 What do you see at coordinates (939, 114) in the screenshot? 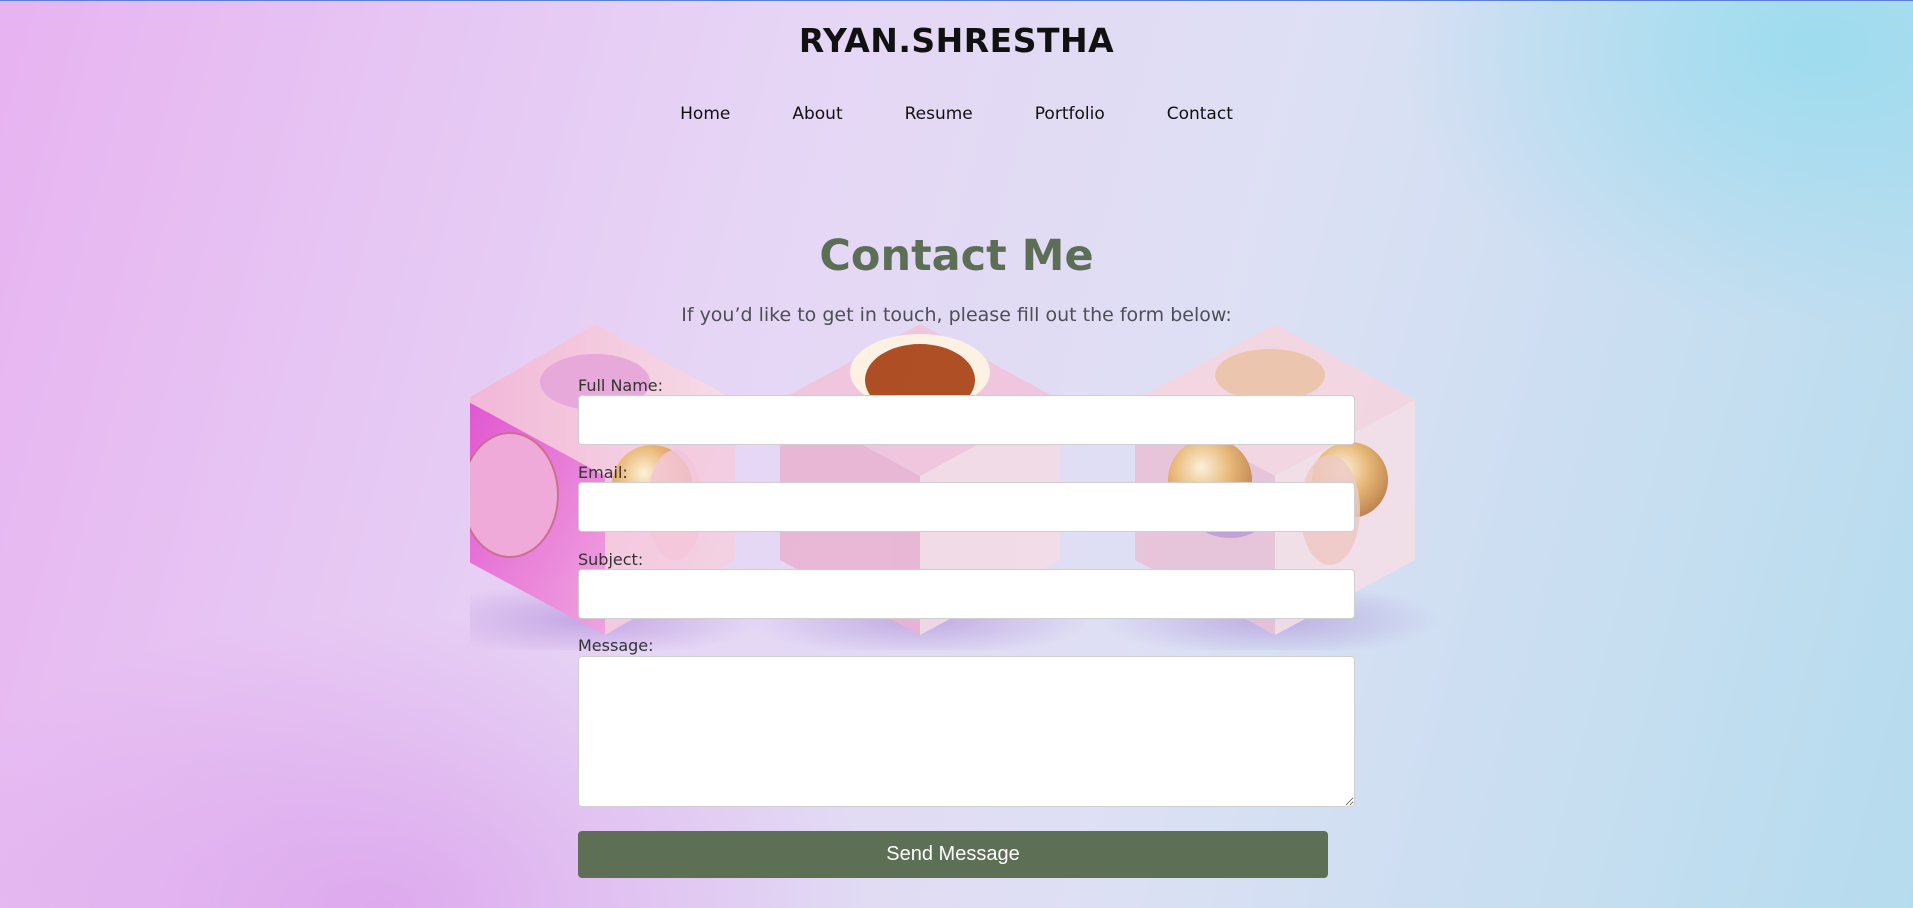
I see `nav-item-resume: Resume` at bounding box center [939, 114].